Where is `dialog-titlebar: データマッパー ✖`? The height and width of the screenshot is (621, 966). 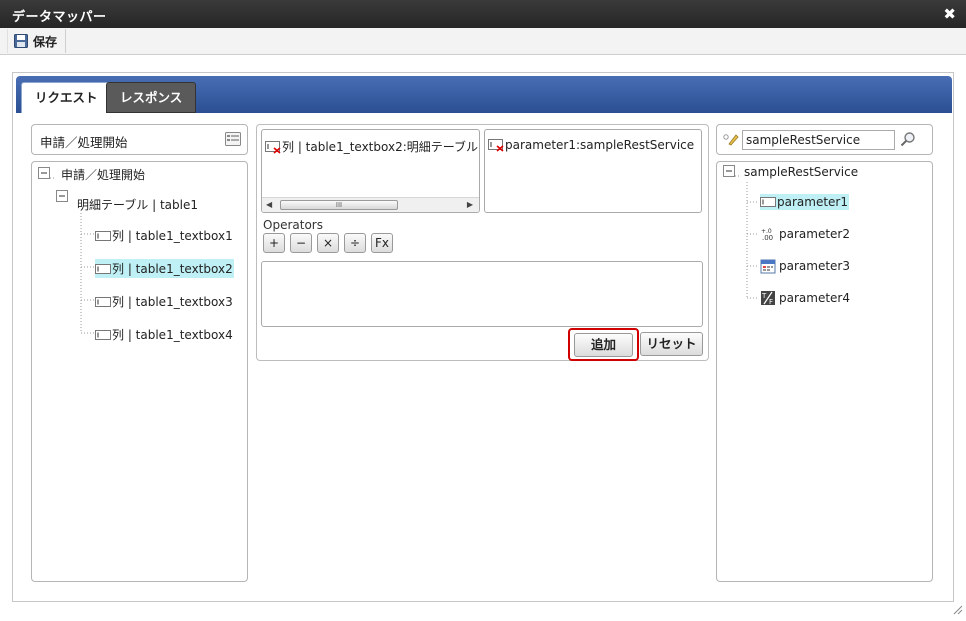 dialog-titlebar: データマッパー ✖ is located at coordinates (483, 14).